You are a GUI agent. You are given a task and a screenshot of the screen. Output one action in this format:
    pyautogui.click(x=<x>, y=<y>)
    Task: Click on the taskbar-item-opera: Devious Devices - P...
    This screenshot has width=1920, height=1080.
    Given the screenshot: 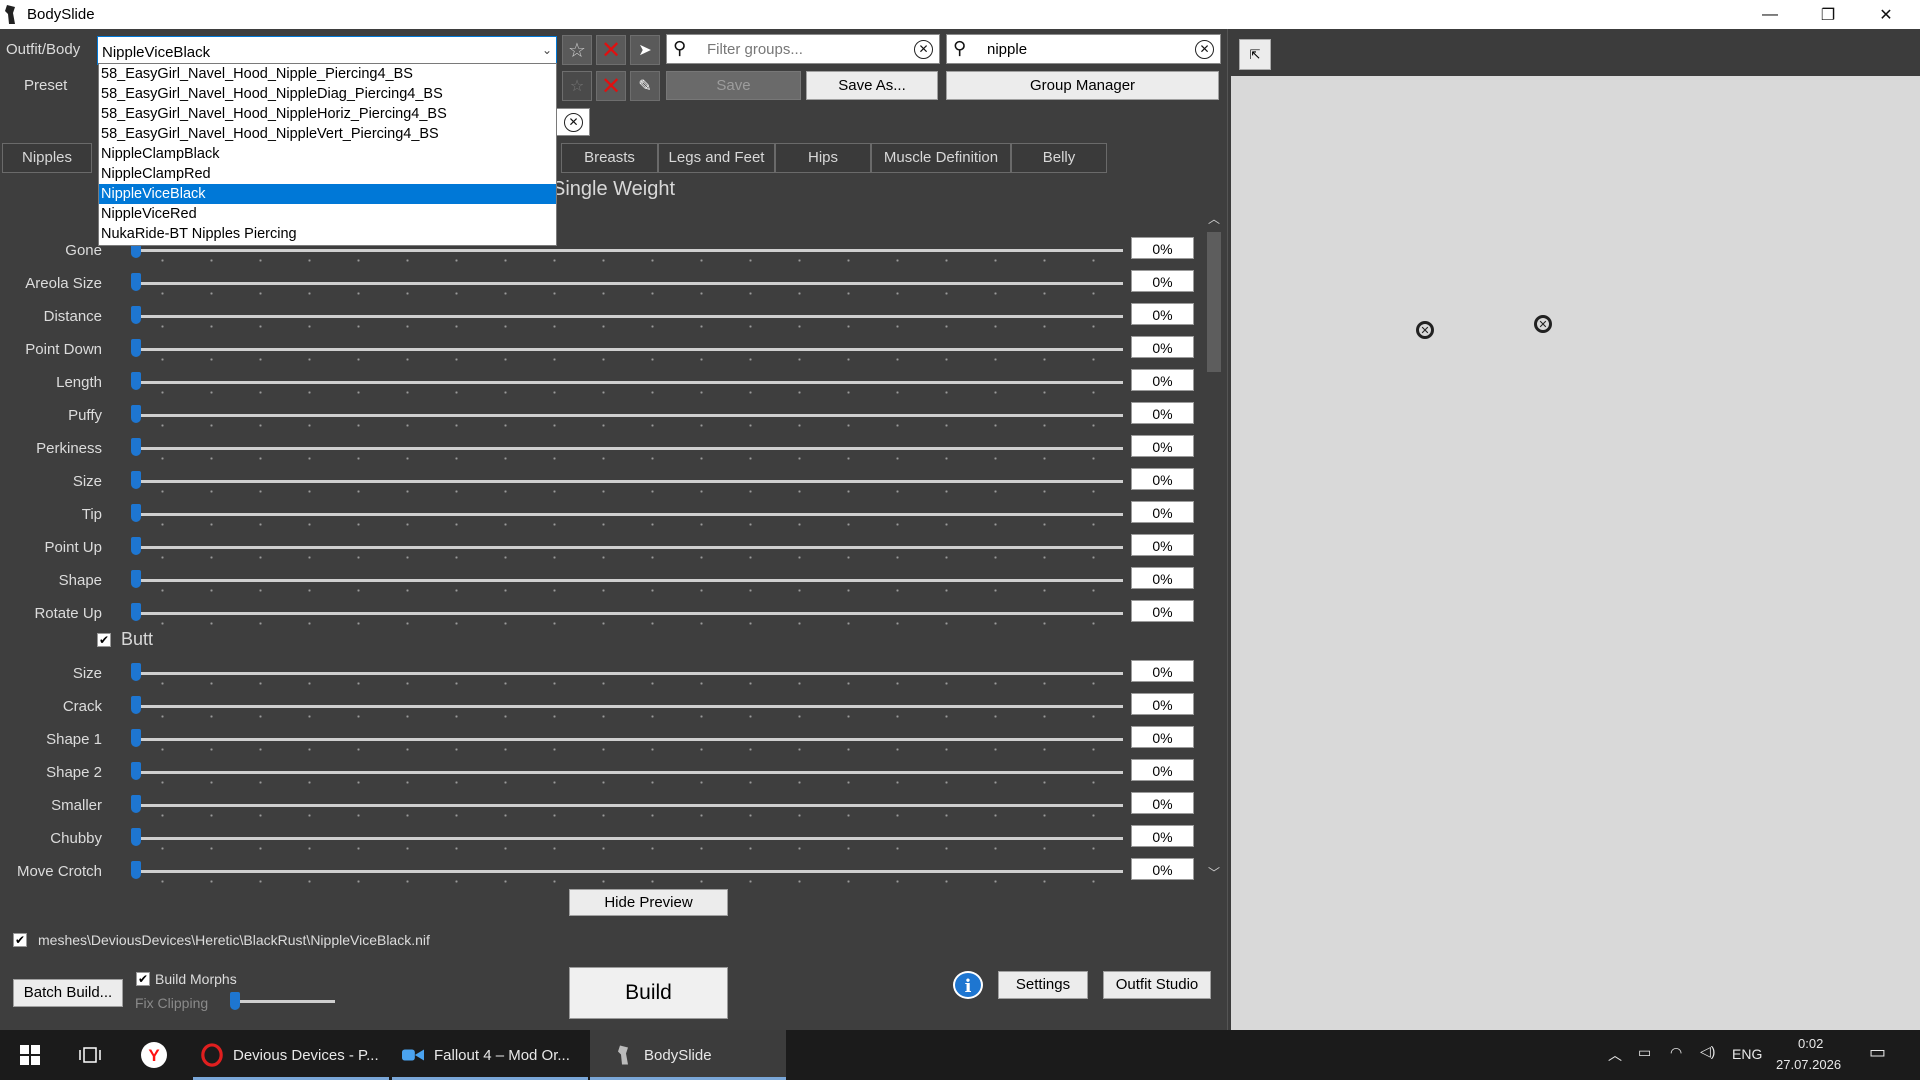 What is the action you would take?
    pyautogui.click(x=291, y=1055)
    